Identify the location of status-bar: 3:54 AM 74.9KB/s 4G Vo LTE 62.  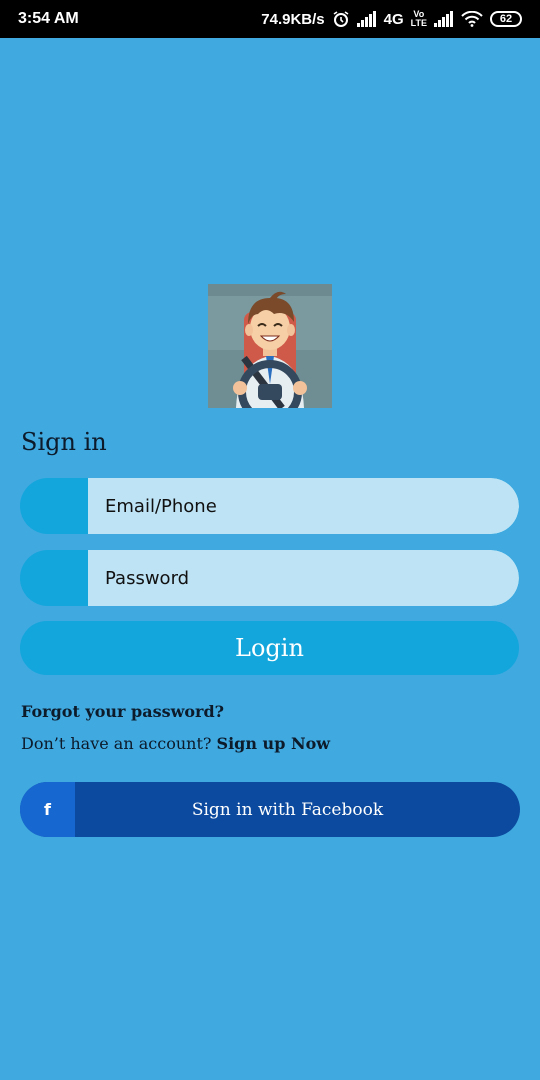
(270, 19).